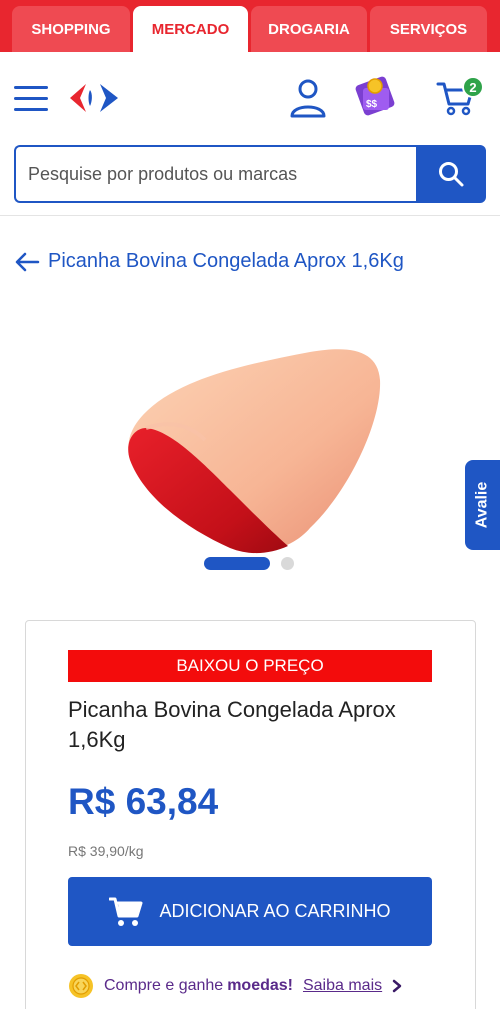 This screenshot has width=500, height=1009. I want to click on carrefour-logo, so click(94, 98).